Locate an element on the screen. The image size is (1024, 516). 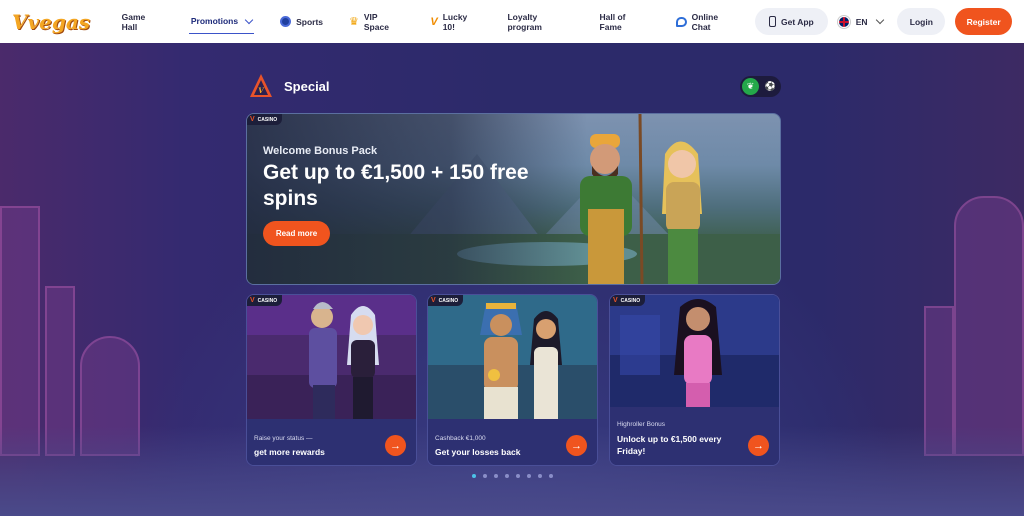
get-app-label: Get App is located at coordinates (797, 21).